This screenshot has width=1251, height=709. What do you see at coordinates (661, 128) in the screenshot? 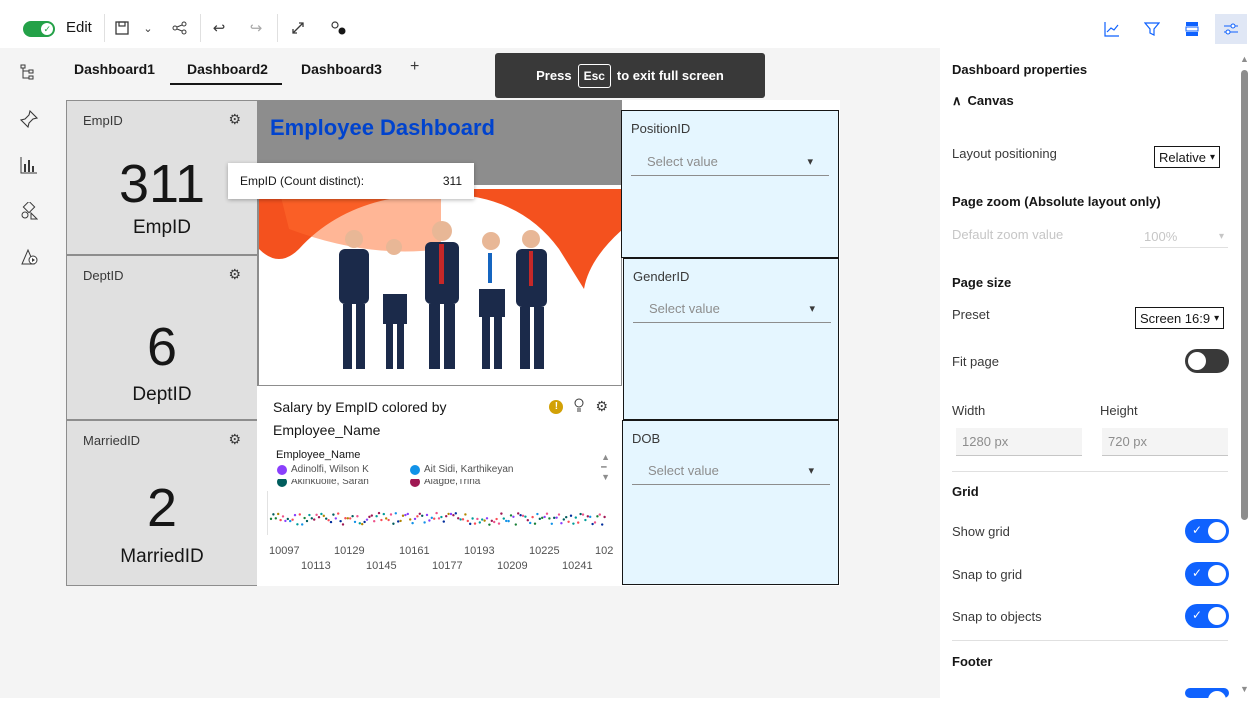
I see `filter-title: PositionID` at bounding box center [661, 128].